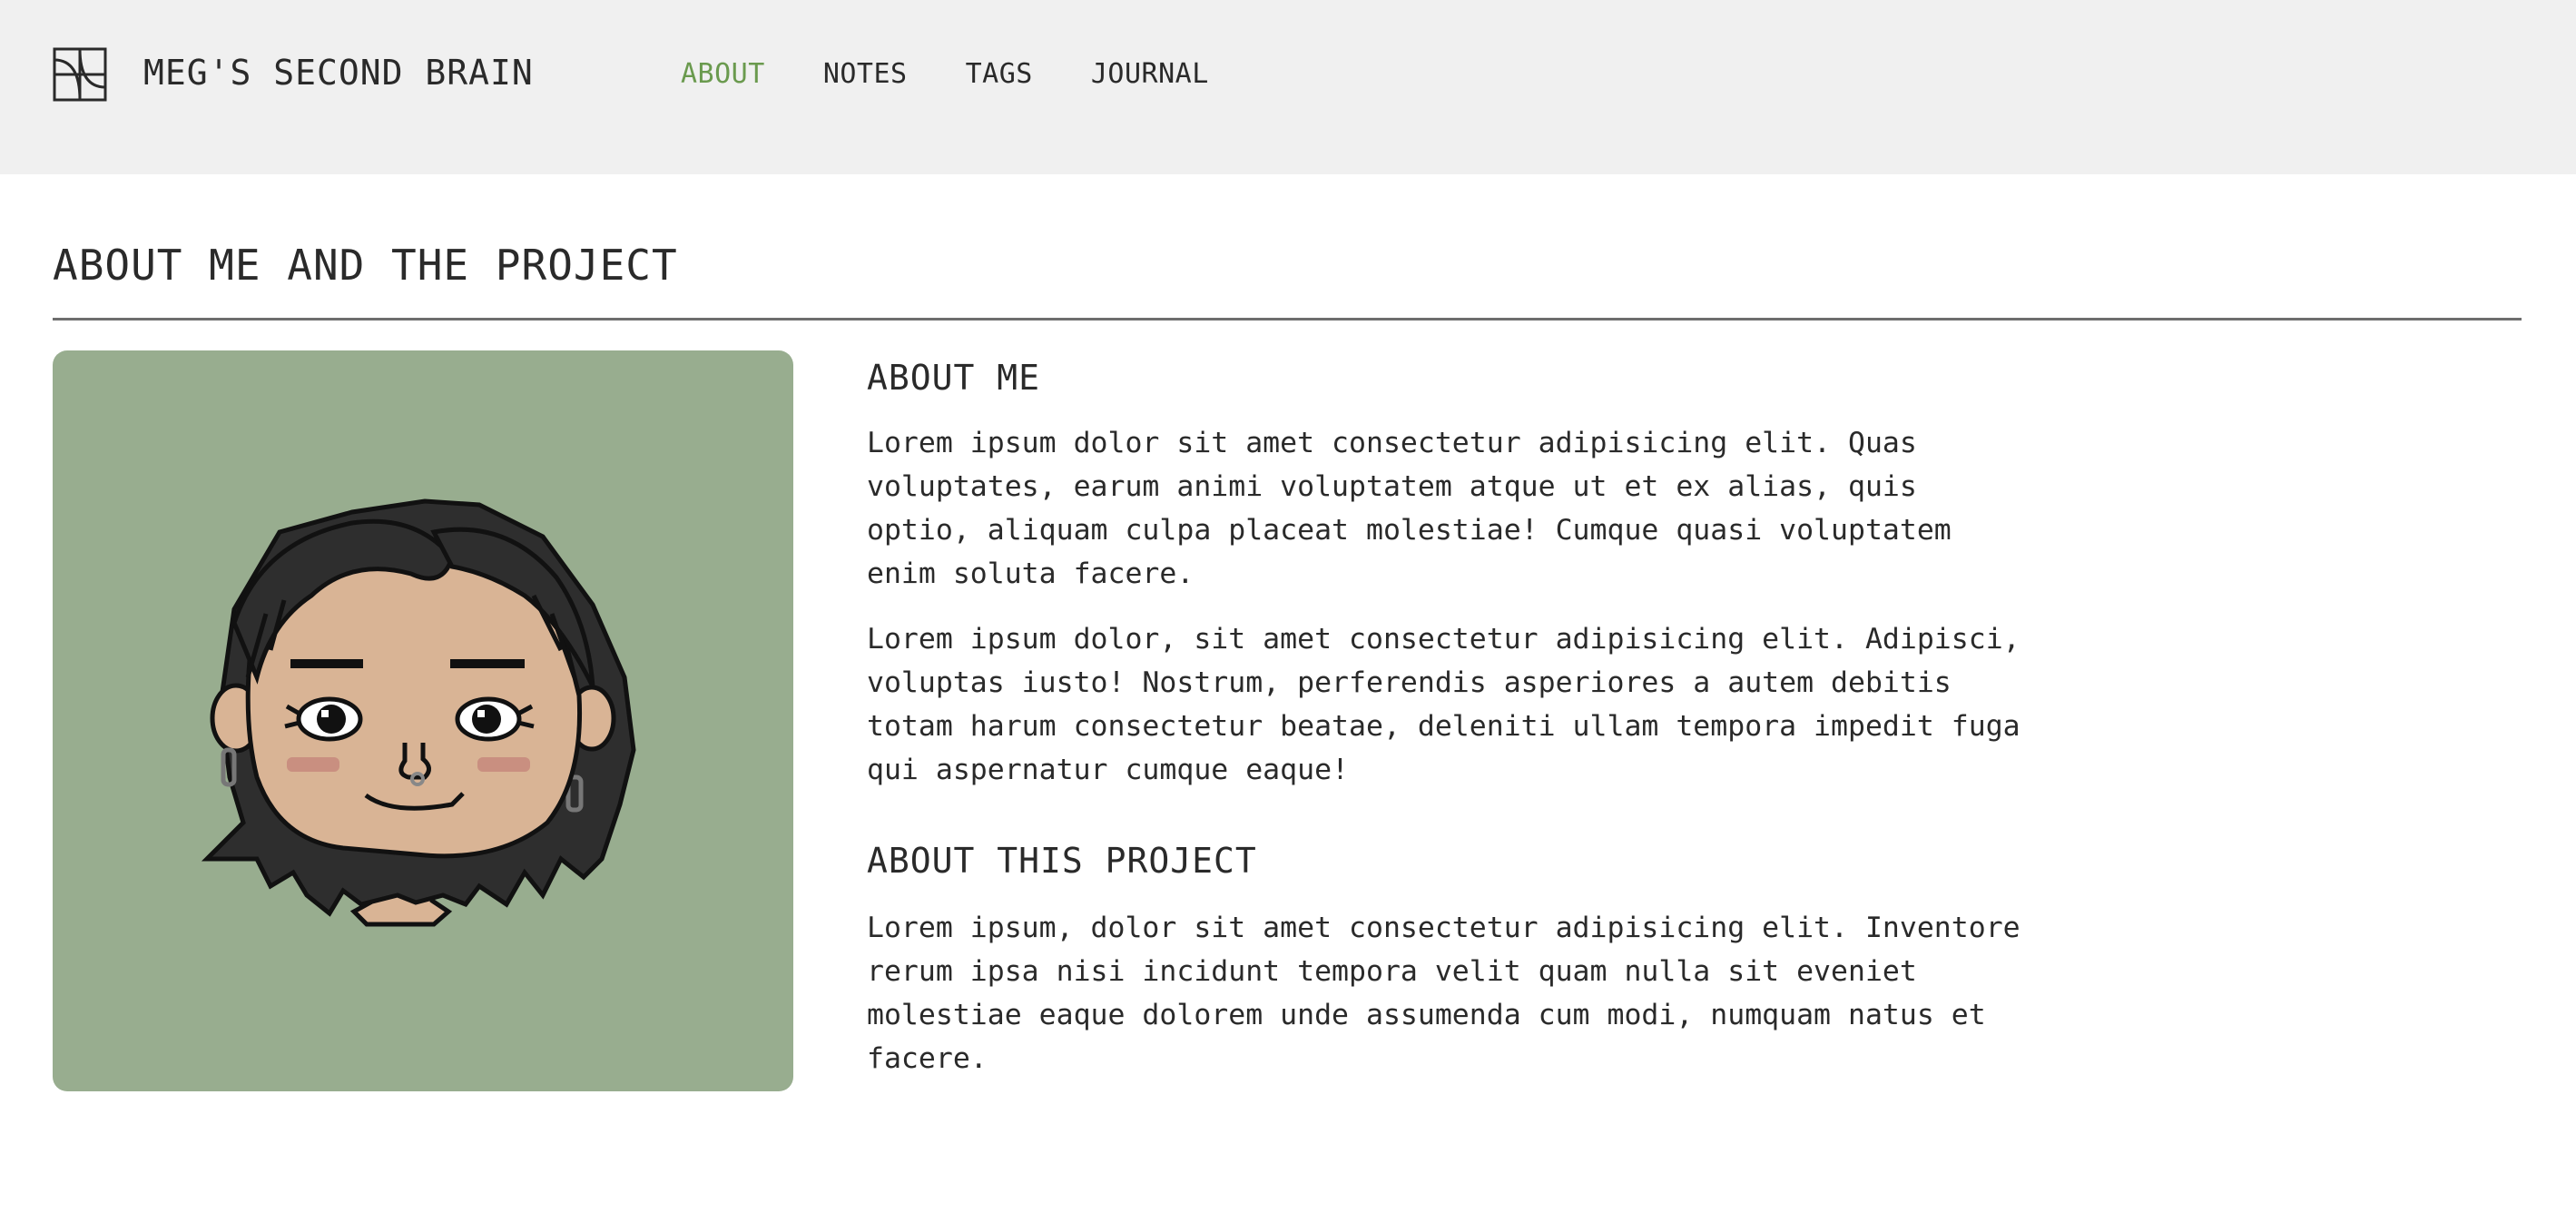  Describe the element at coordinates (80, 74) in the screenshot. I see `square-curves-logo-icon` at that location.